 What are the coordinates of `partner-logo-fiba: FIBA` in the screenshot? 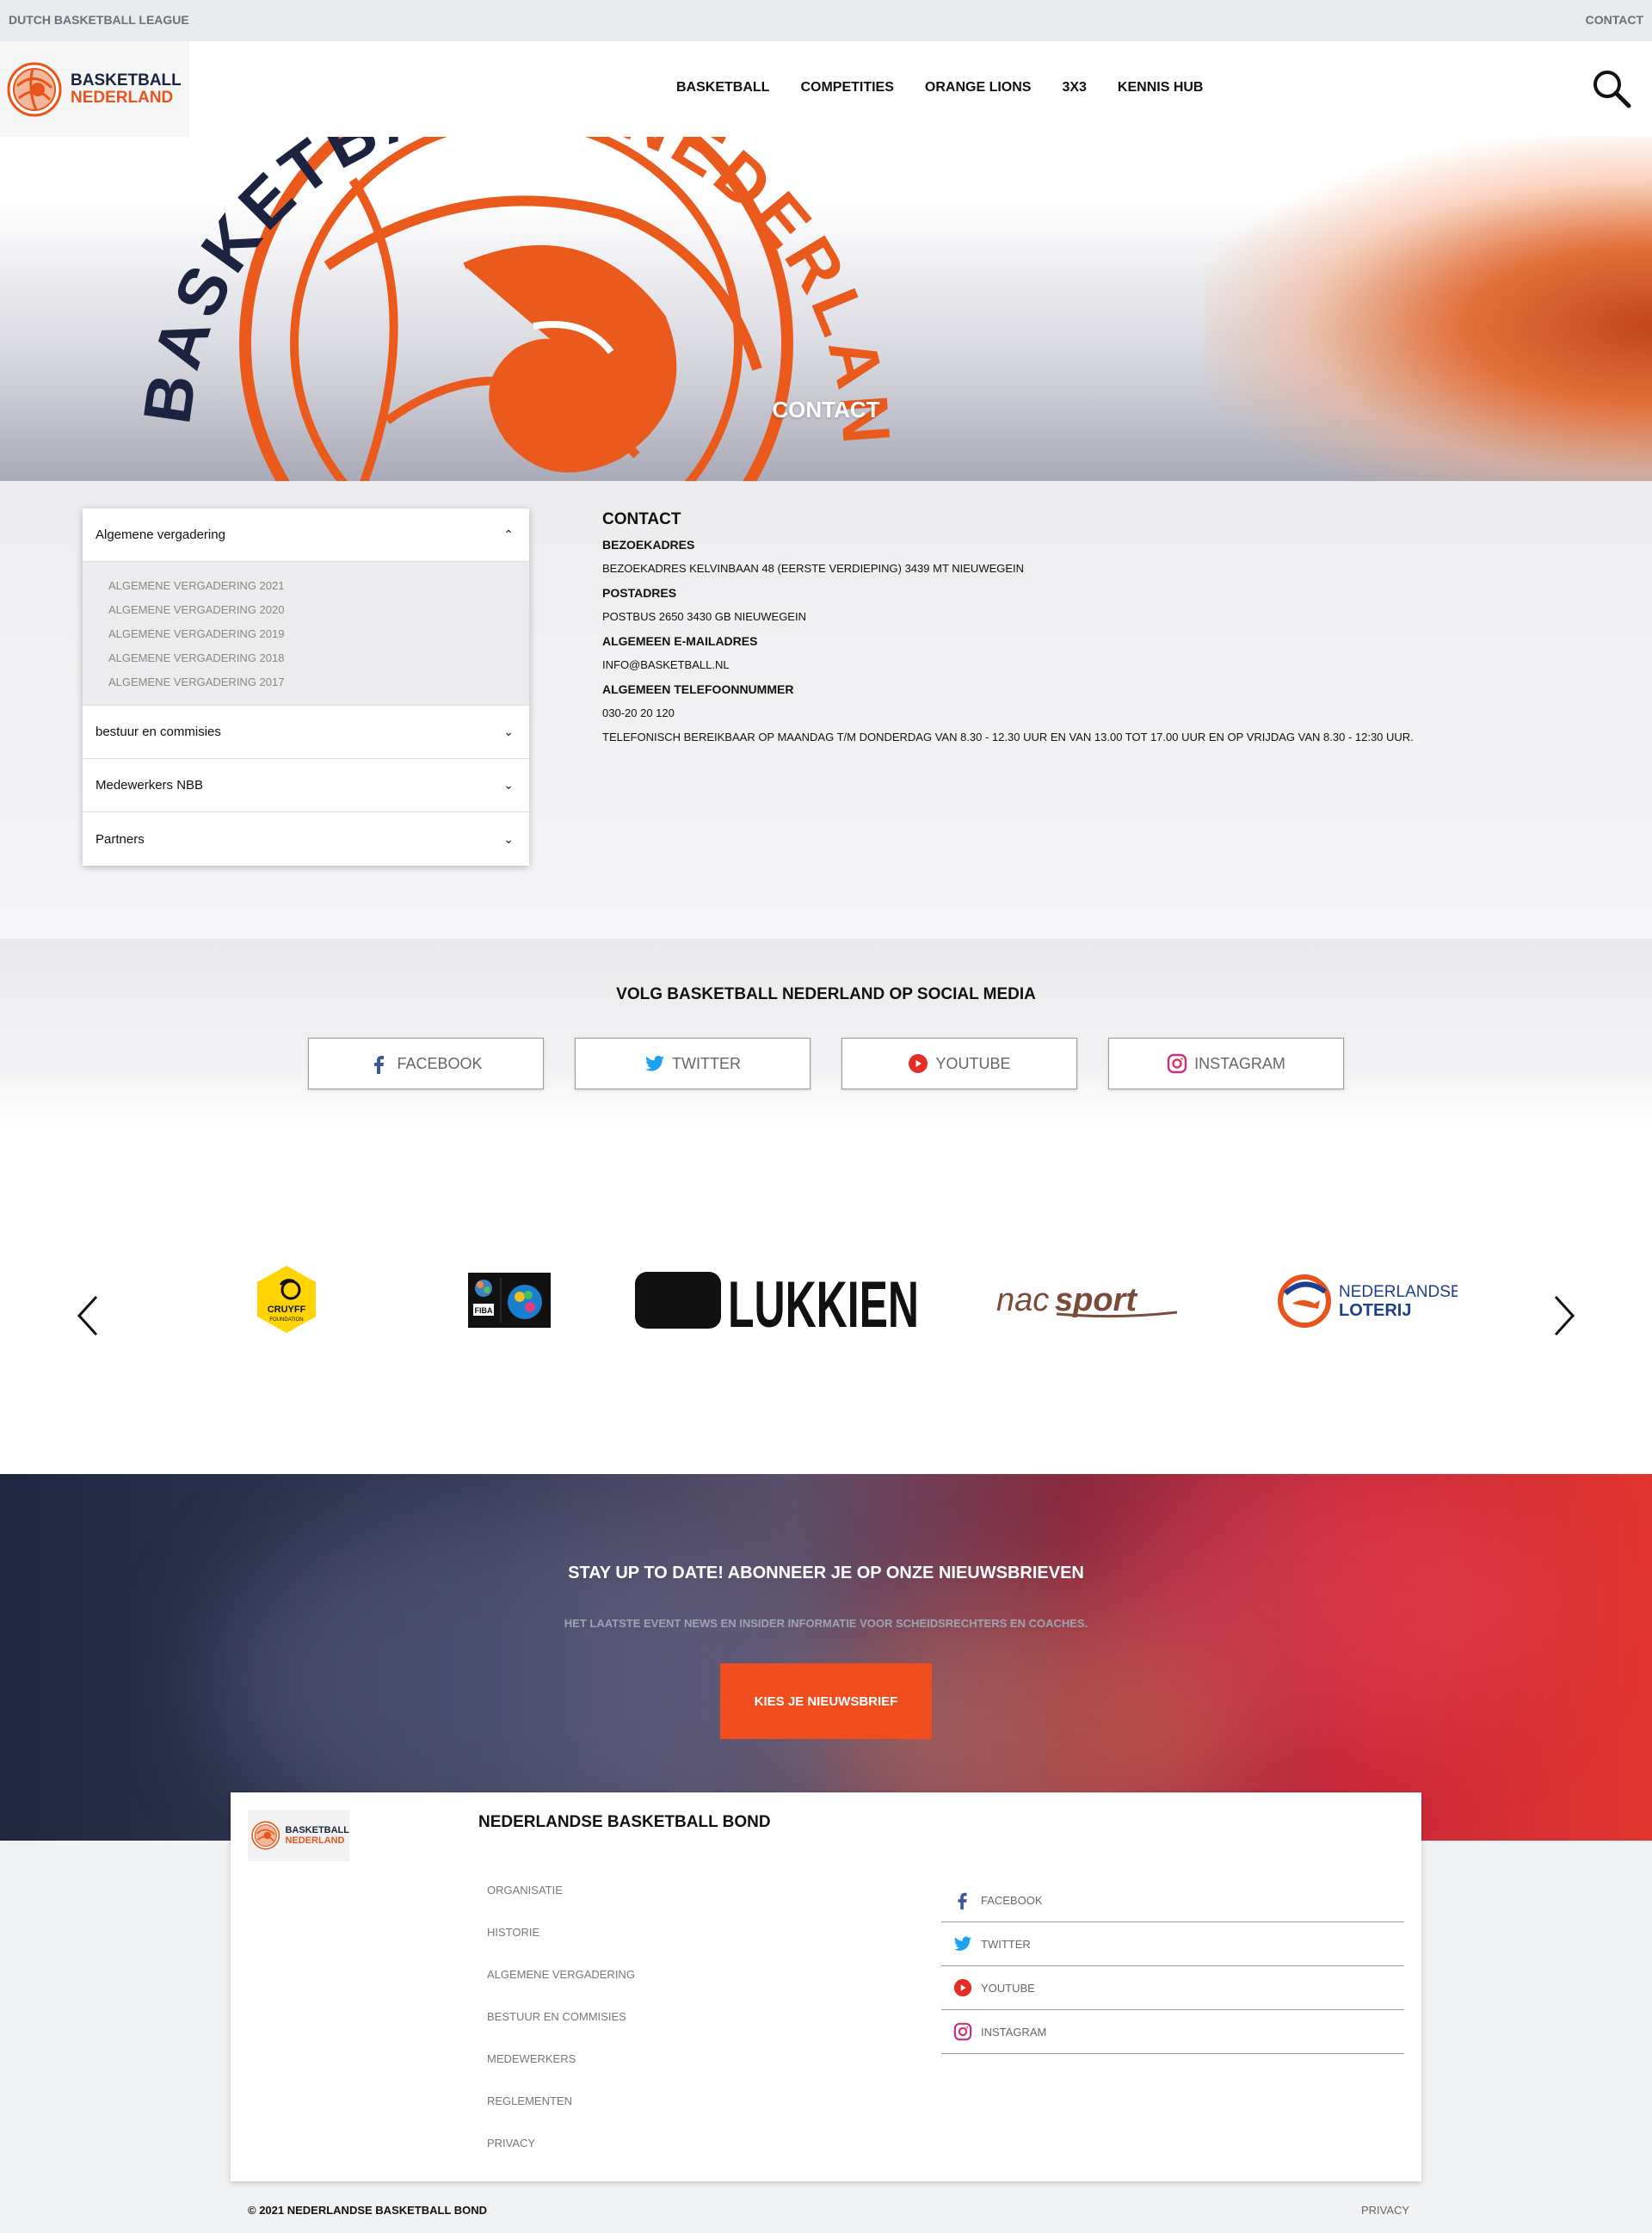 It's located at (509, 1301).